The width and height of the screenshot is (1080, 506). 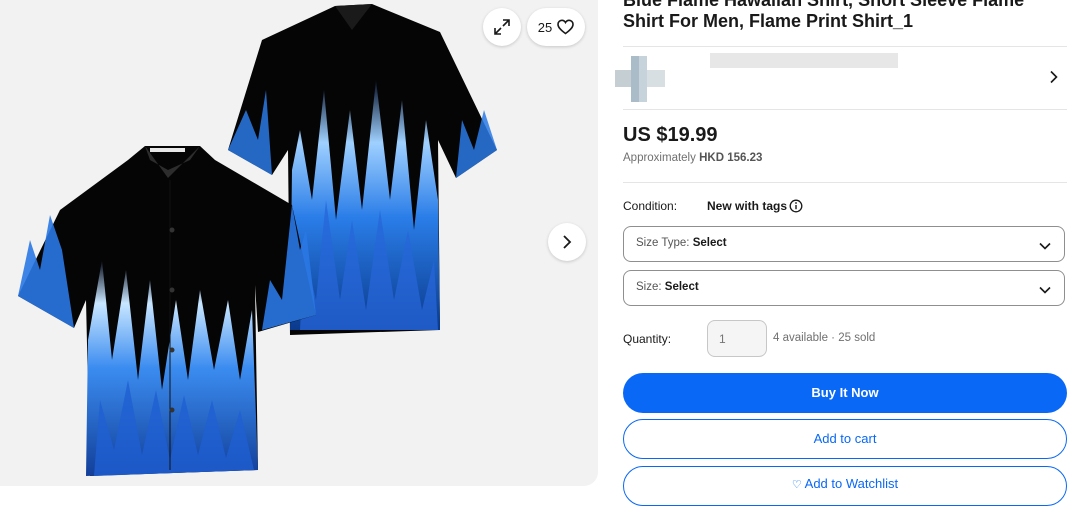 I want to click on size-type-value: Select, so click(x=709, y=243).